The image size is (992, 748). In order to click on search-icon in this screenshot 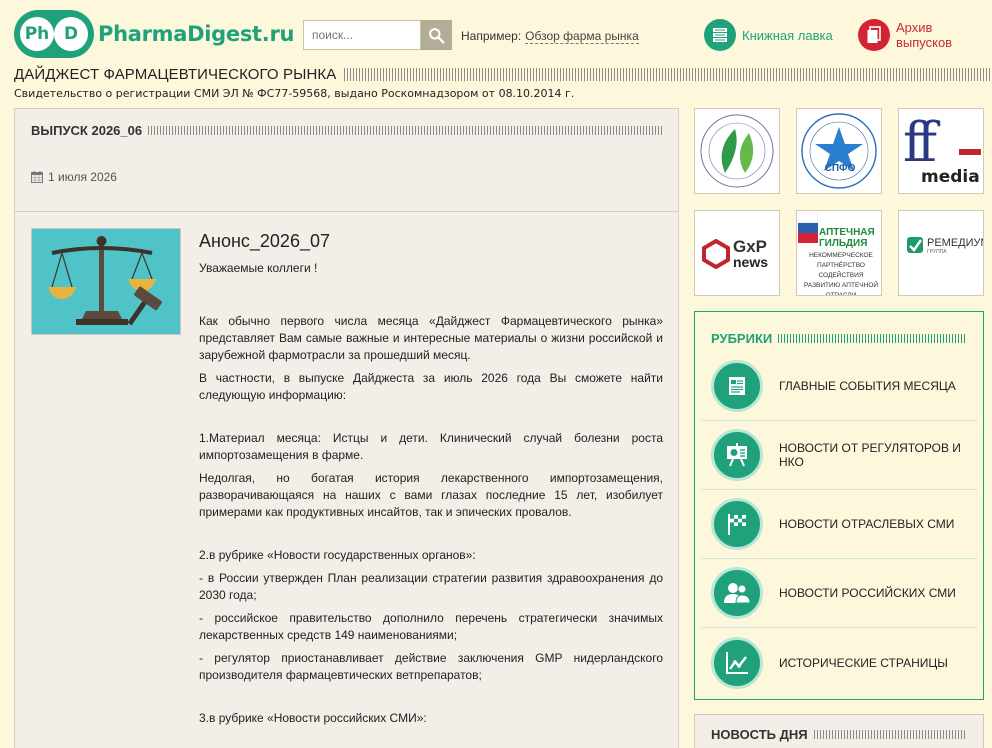, I will do `click(437, 35)`.